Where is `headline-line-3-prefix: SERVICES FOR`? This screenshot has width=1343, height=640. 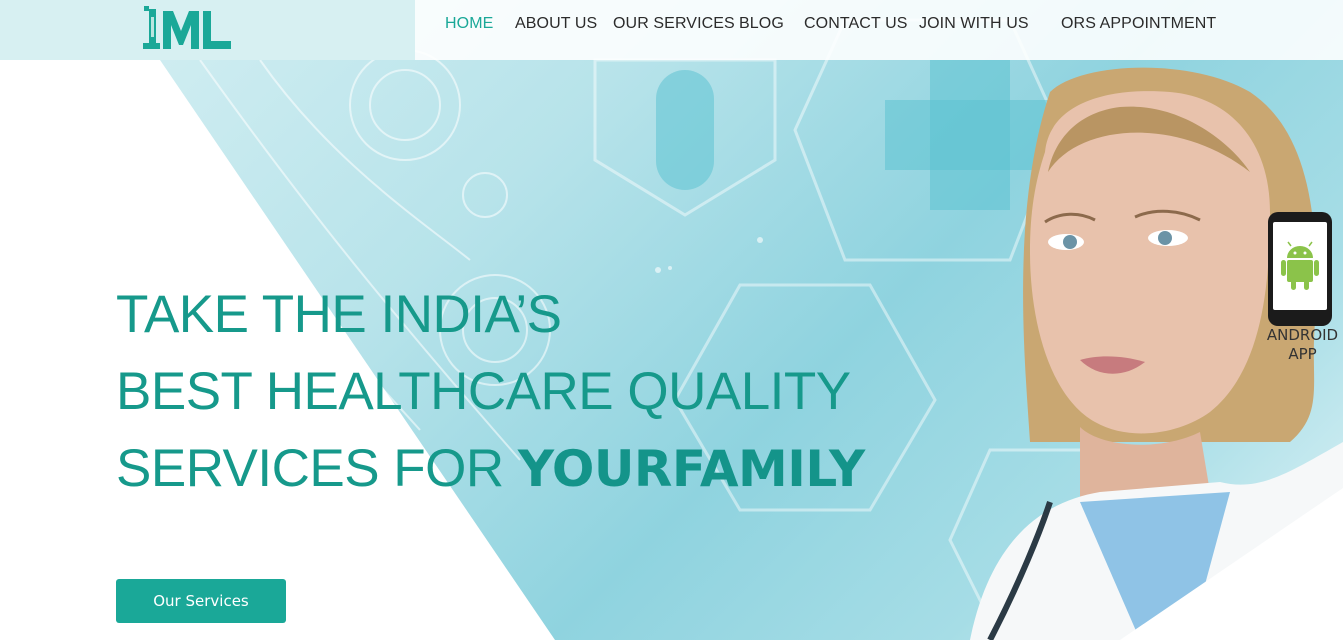 headline-line-3-prefix: SERVICES FOR is located at coordinates (317, 468).